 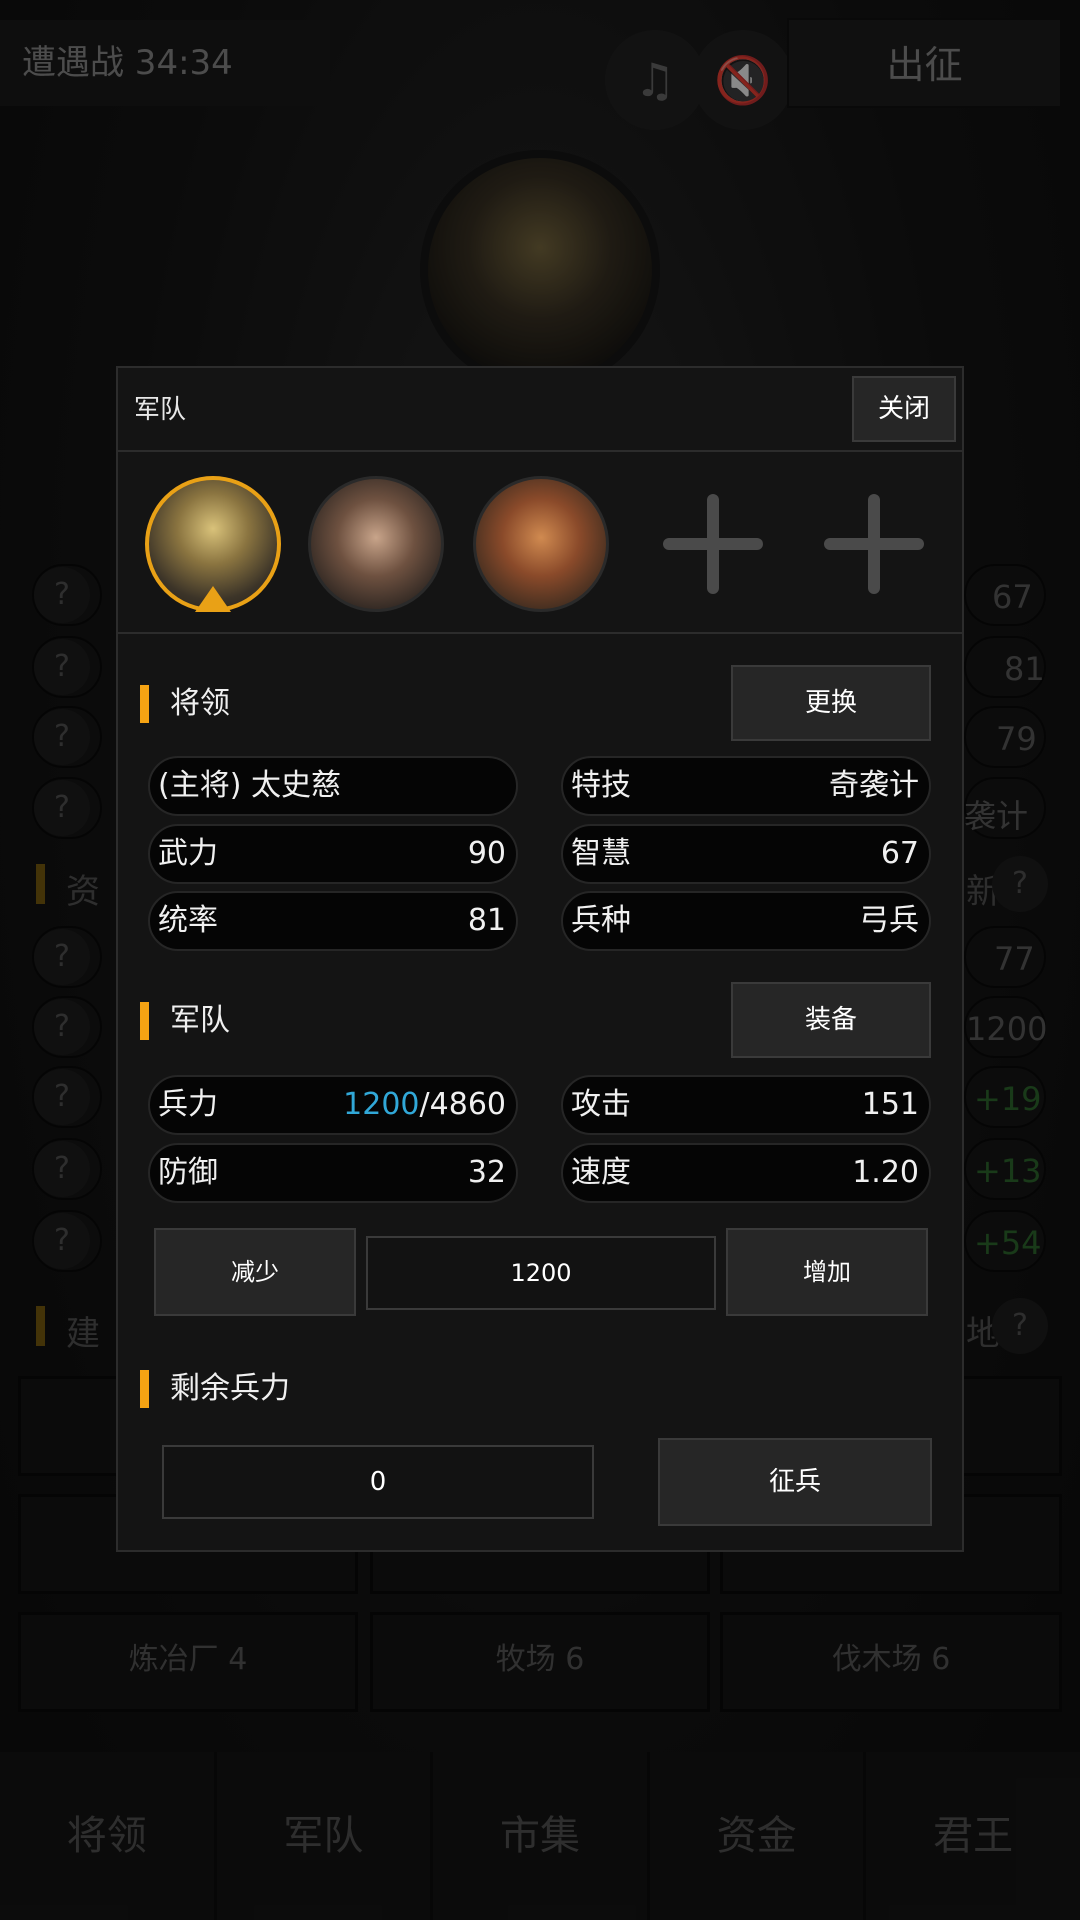 I want to click on dialog-header: 军队 关闭, so click(x=540, y=410).